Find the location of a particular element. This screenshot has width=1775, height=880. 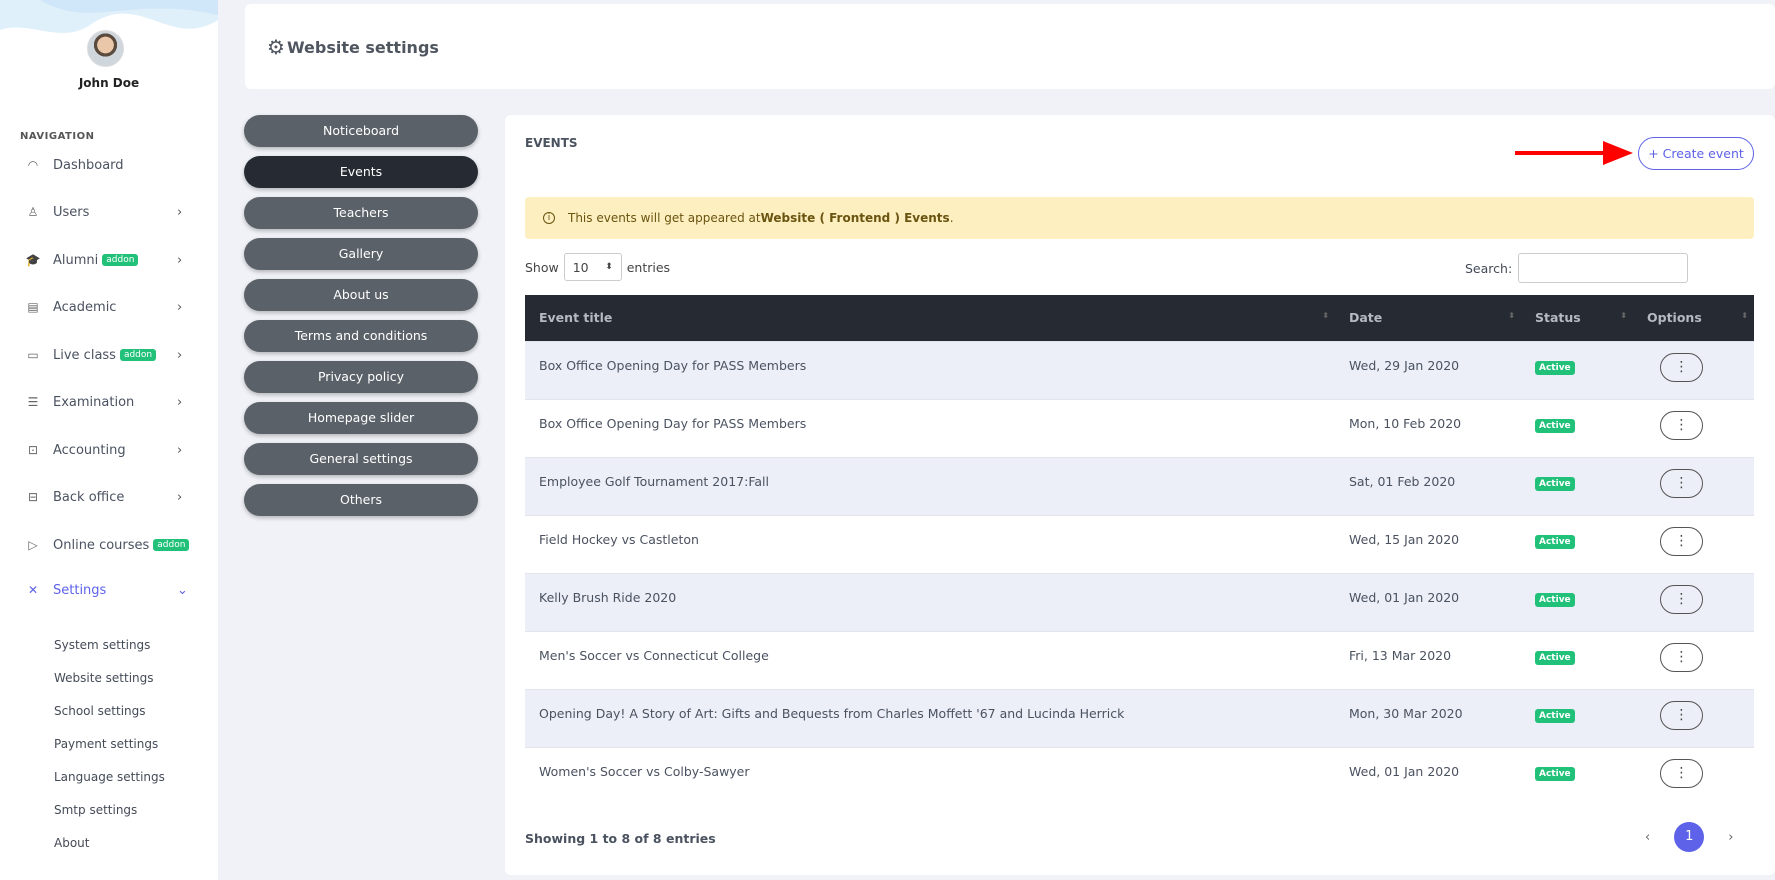

event-date: Wed, 15 Jan 2020 is located at coordinates (1428, 543).